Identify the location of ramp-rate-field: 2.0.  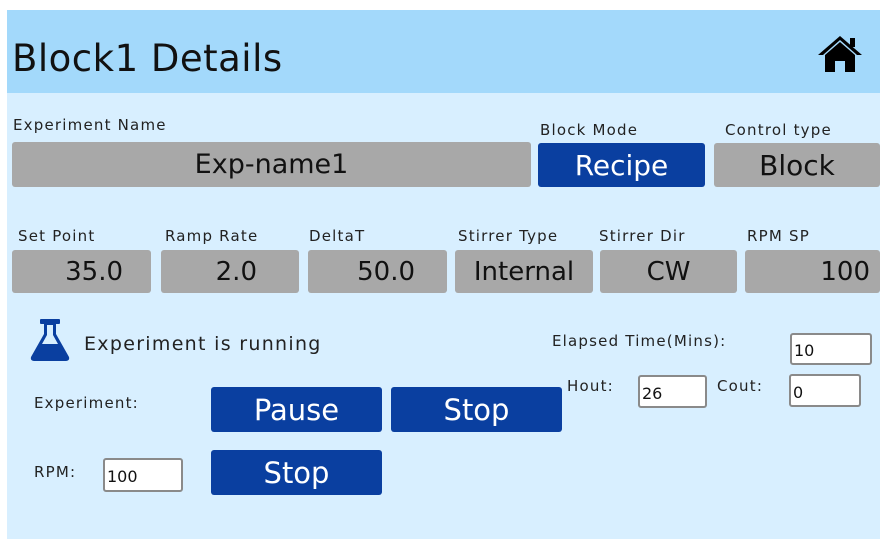
(230, 271).